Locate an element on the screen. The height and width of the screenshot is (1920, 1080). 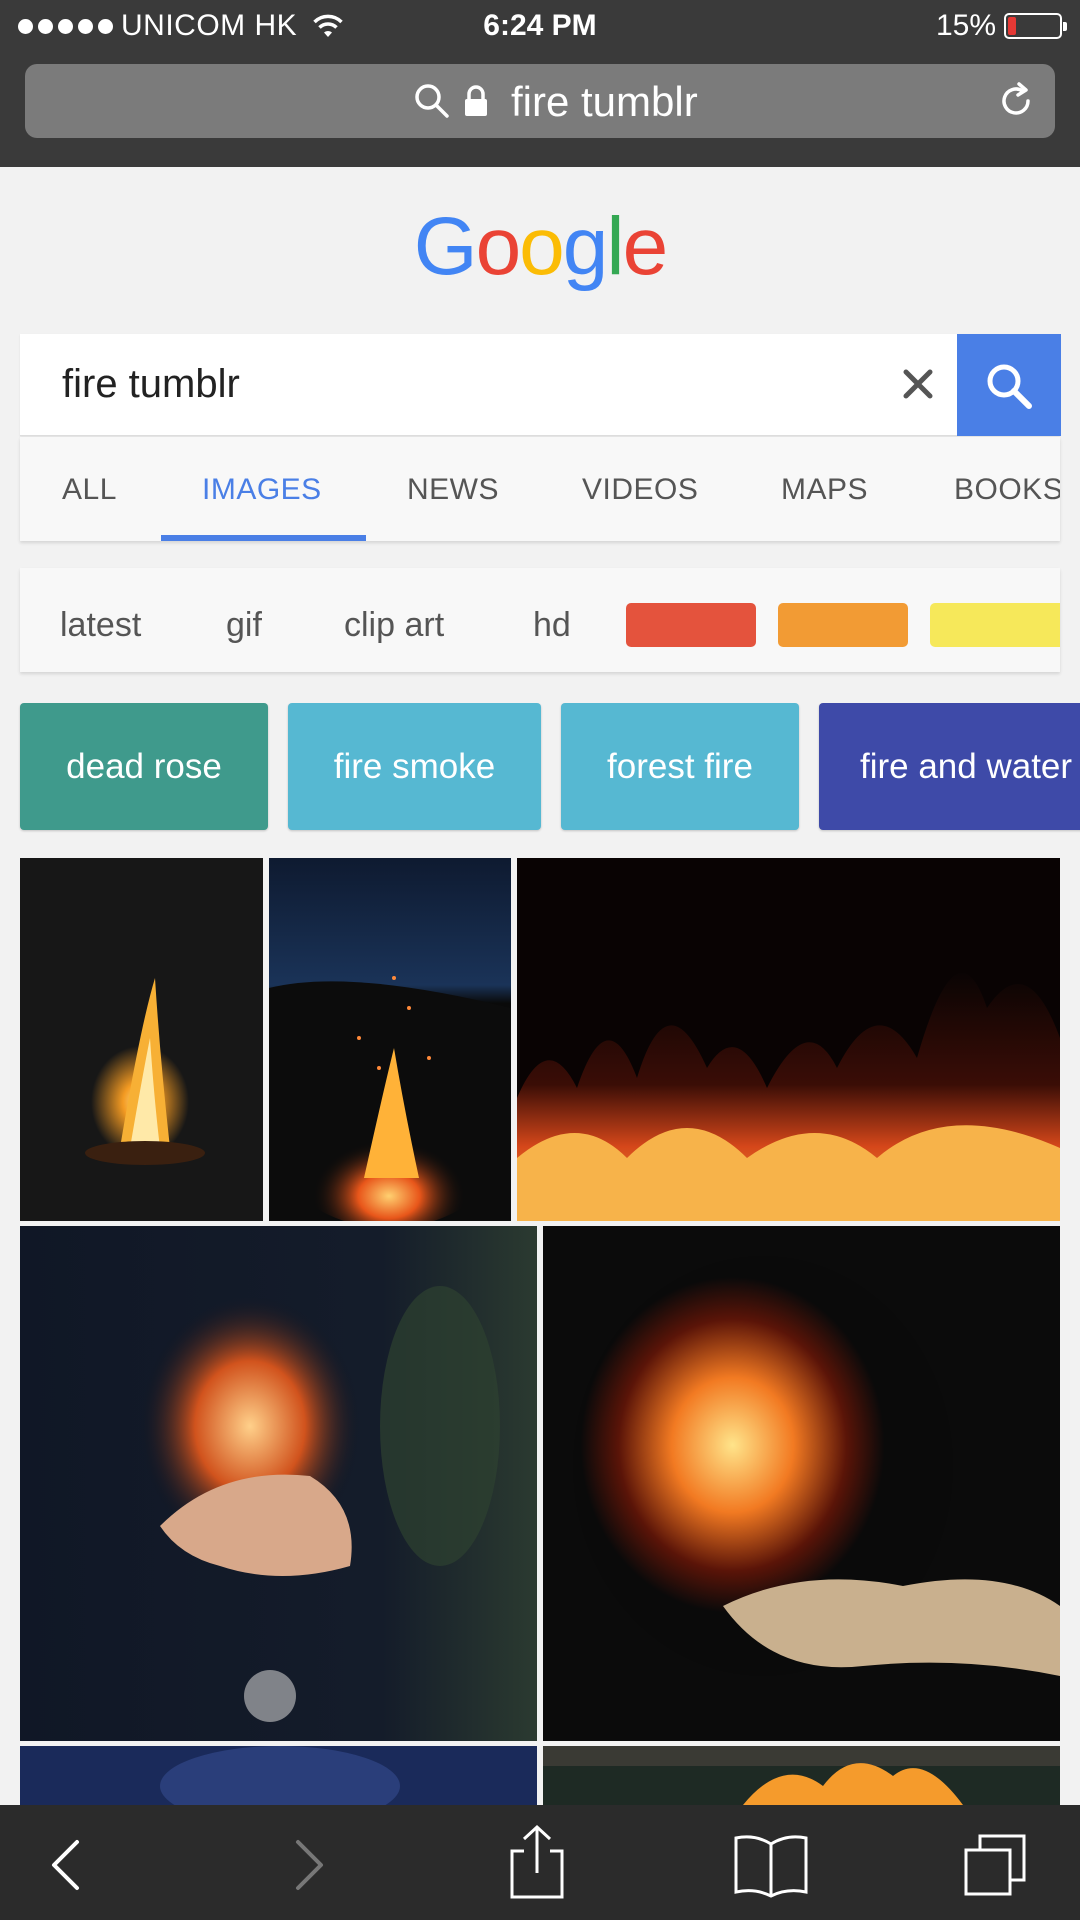
active-tab-indicator is located at coordinates (263, 538).